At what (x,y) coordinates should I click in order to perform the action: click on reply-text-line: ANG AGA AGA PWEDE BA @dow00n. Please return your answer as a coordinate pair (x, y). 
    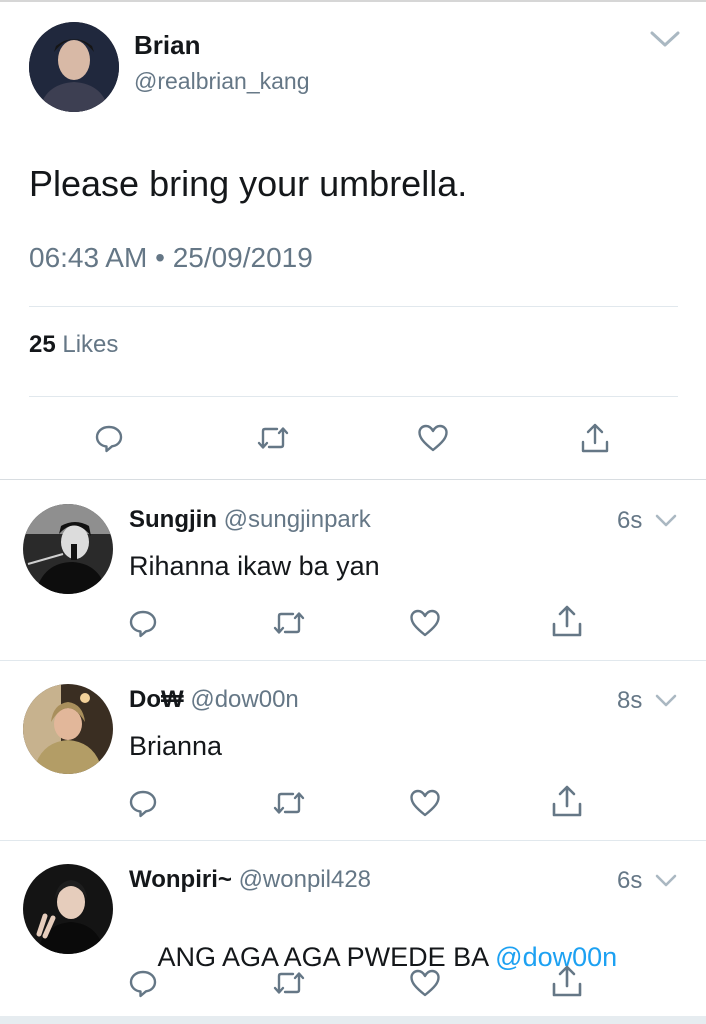
    Looking at the image, I should click on (373, 957).